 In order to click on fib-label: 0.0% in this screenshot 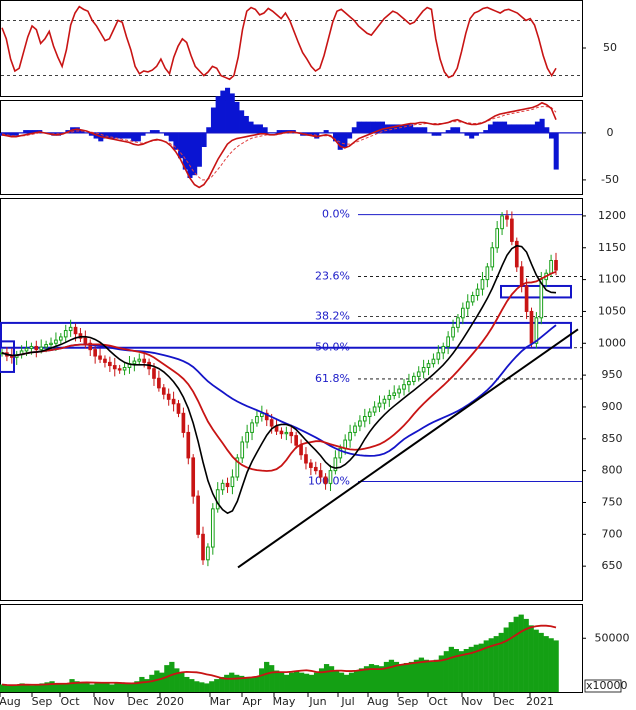, I will do `click(336, 214)`.